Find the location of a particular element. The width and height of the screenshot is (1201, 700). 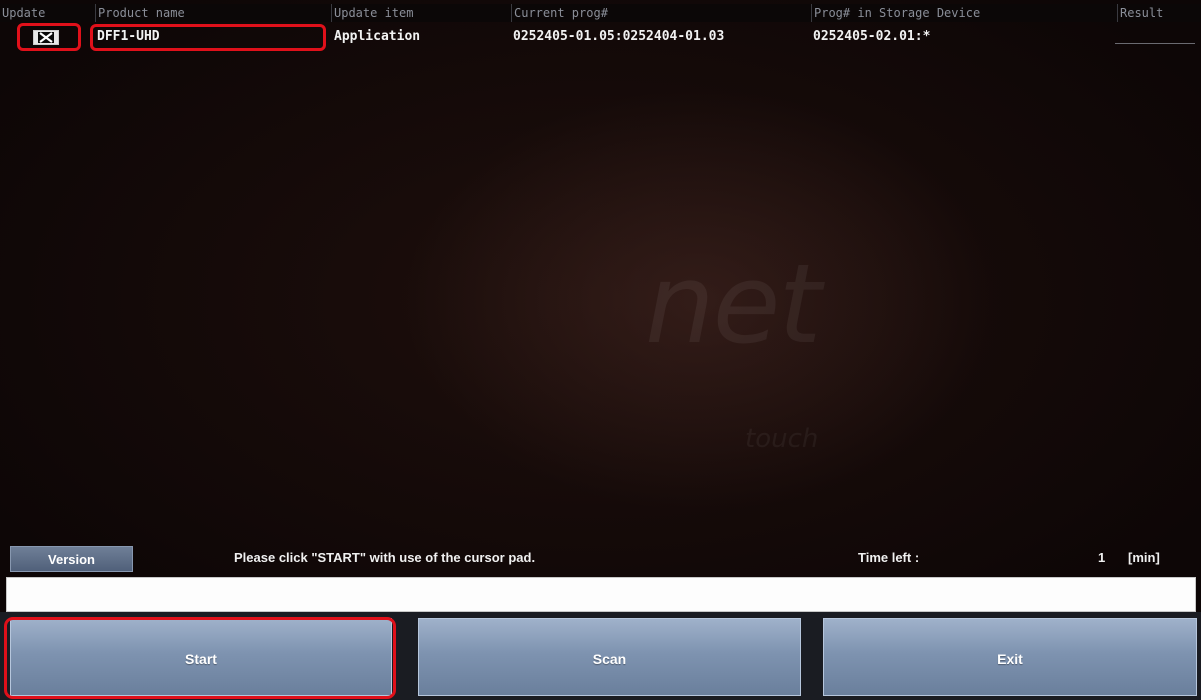

watermark-logo: net is located at coordinates (733, 304).